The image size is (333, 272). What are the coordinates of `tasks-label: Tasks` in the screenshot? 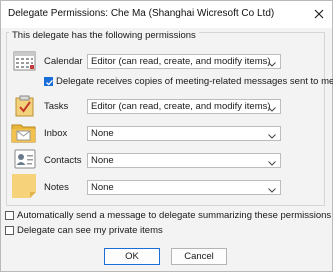 It's located at (56, 106).